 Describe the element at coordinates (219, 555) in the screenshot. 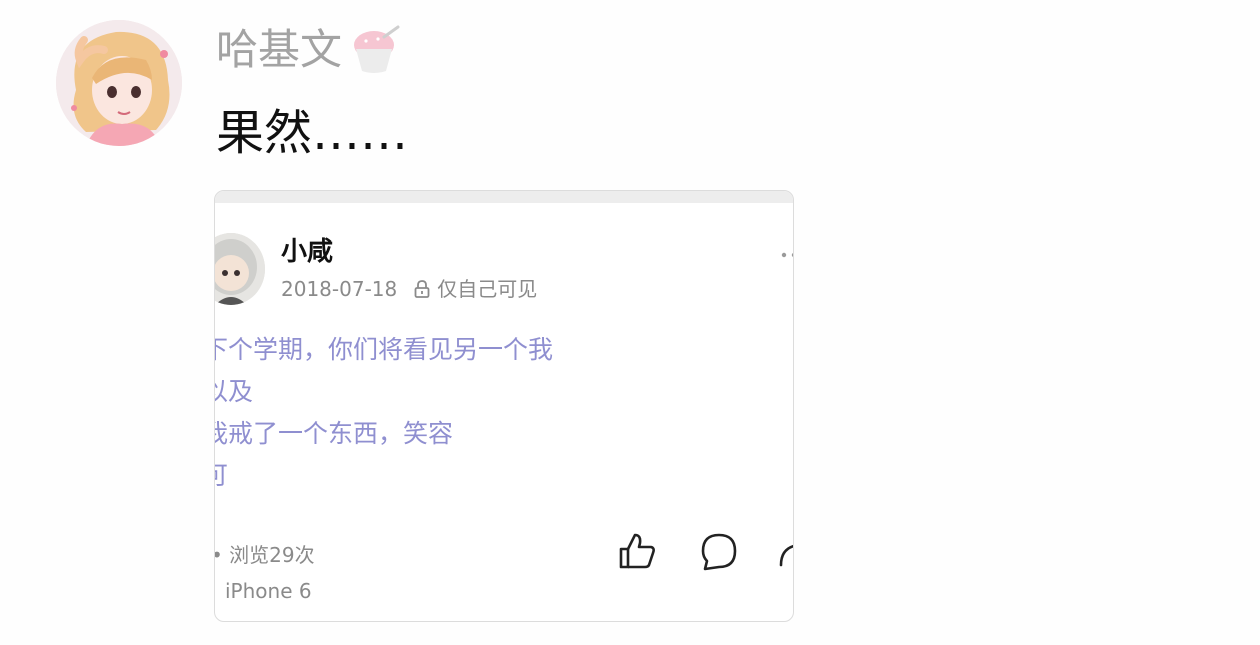

I see `eye-icon: •` at that location.